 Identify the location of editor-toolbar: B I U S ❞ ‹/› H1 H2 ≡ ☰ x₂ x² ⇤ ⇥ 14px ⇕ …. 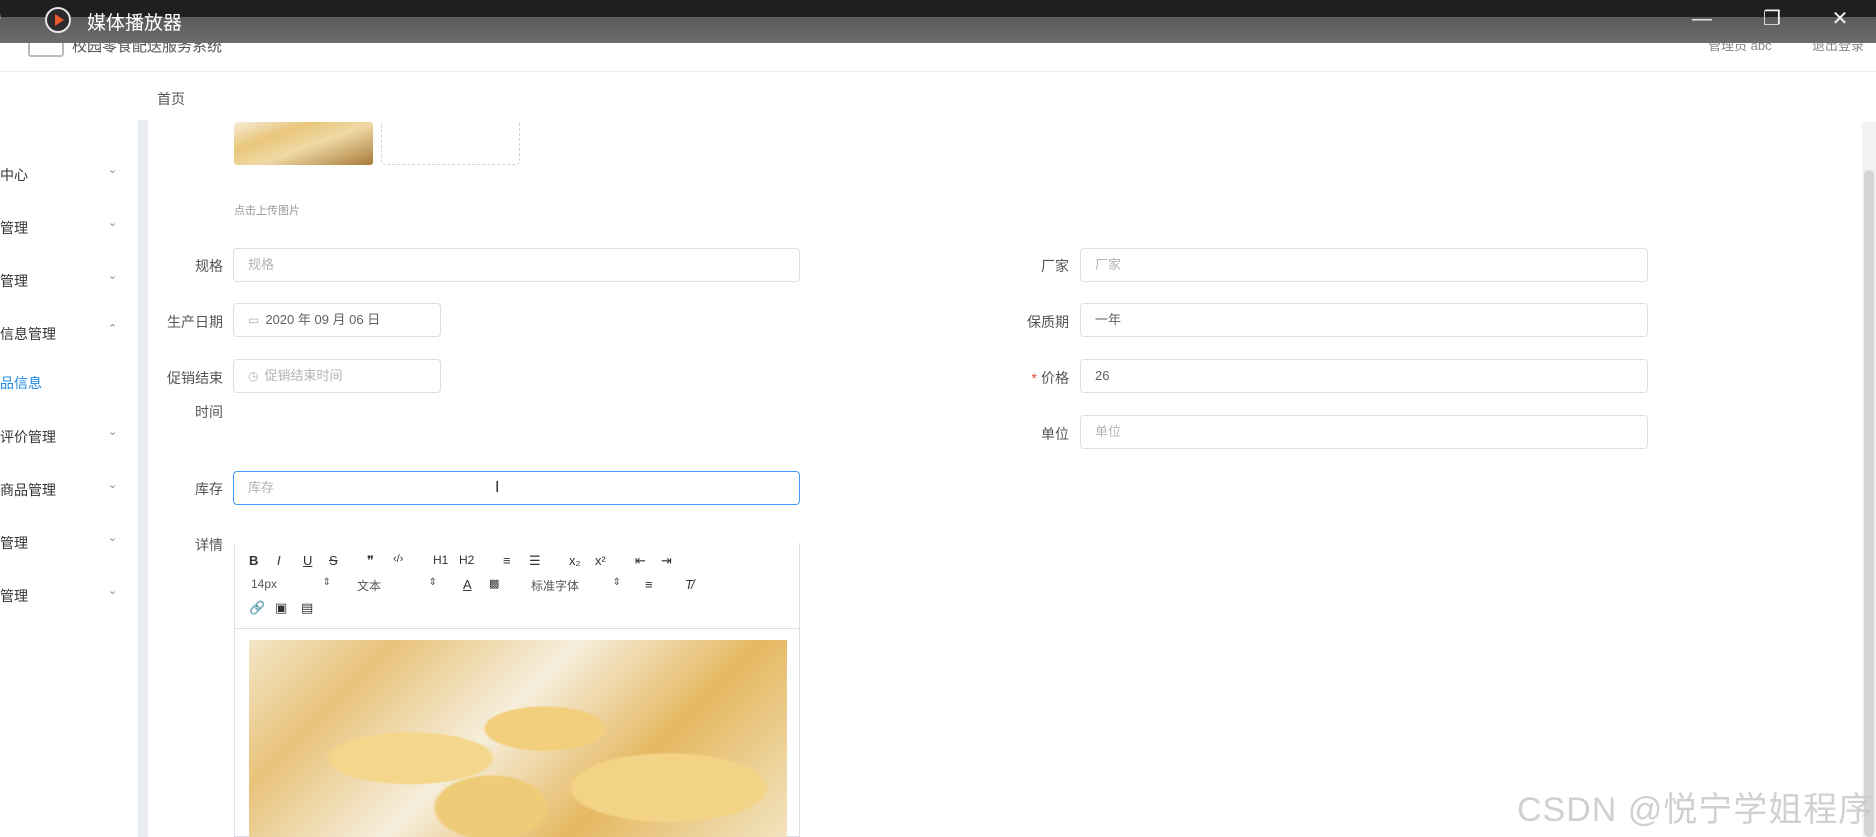
(518, 586).